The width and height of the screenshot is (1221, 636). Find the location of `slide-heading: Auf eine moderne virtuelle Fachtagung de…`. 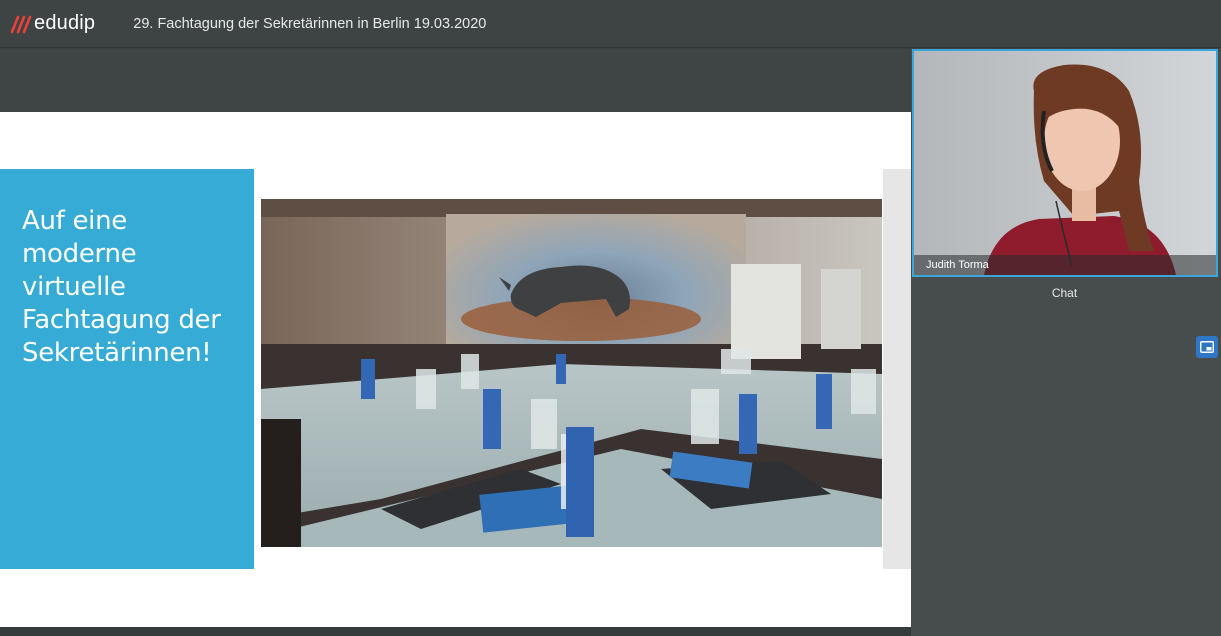

slide-heading: Auf eine moderne virtuelle Fachtagung de… is located at coordinates (134, 287).